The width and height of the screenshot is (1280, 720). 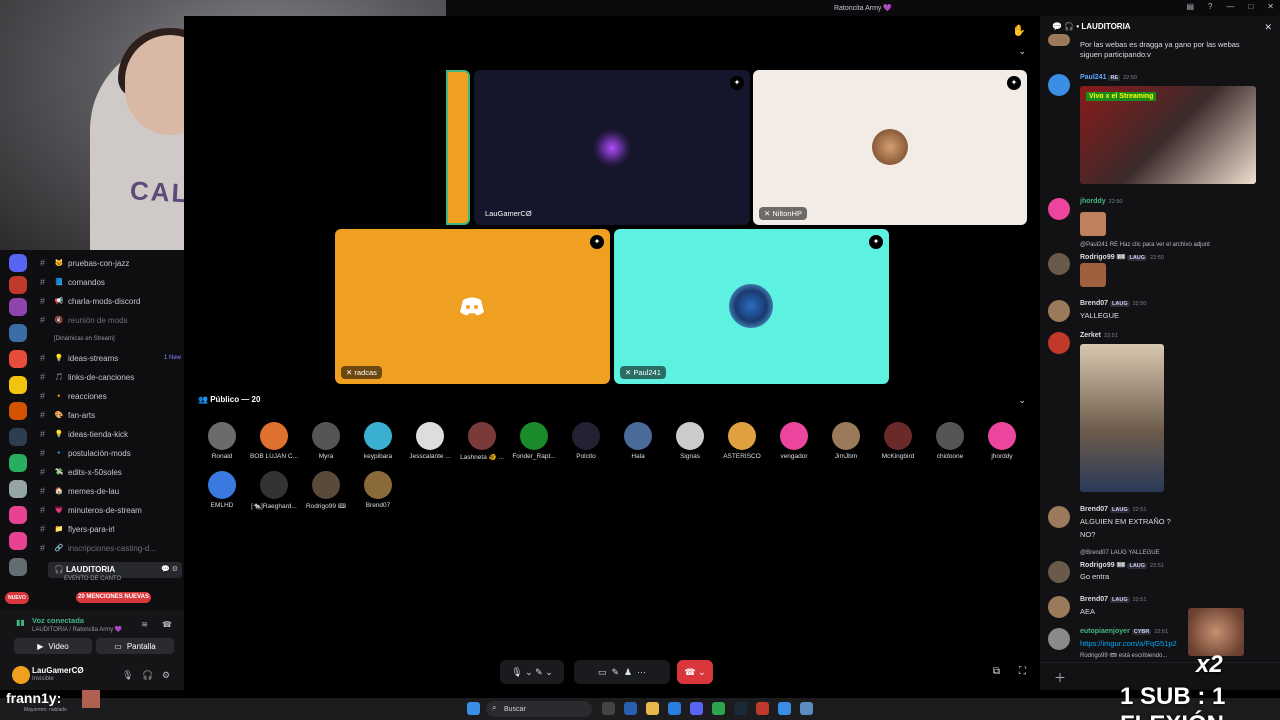 I want to click on user-avatar, so click(x=21, y=675).